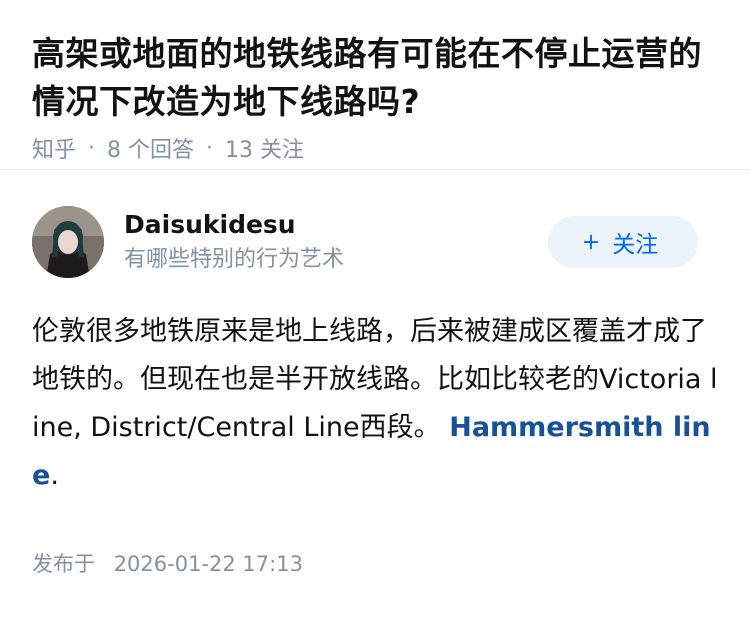  What do you see at coordinates (375, 242) in the screenshot?
I see `author-row: Daisukidesu 有哪些特别的行为艺术 + 关注` at bounding box center [375, 242].